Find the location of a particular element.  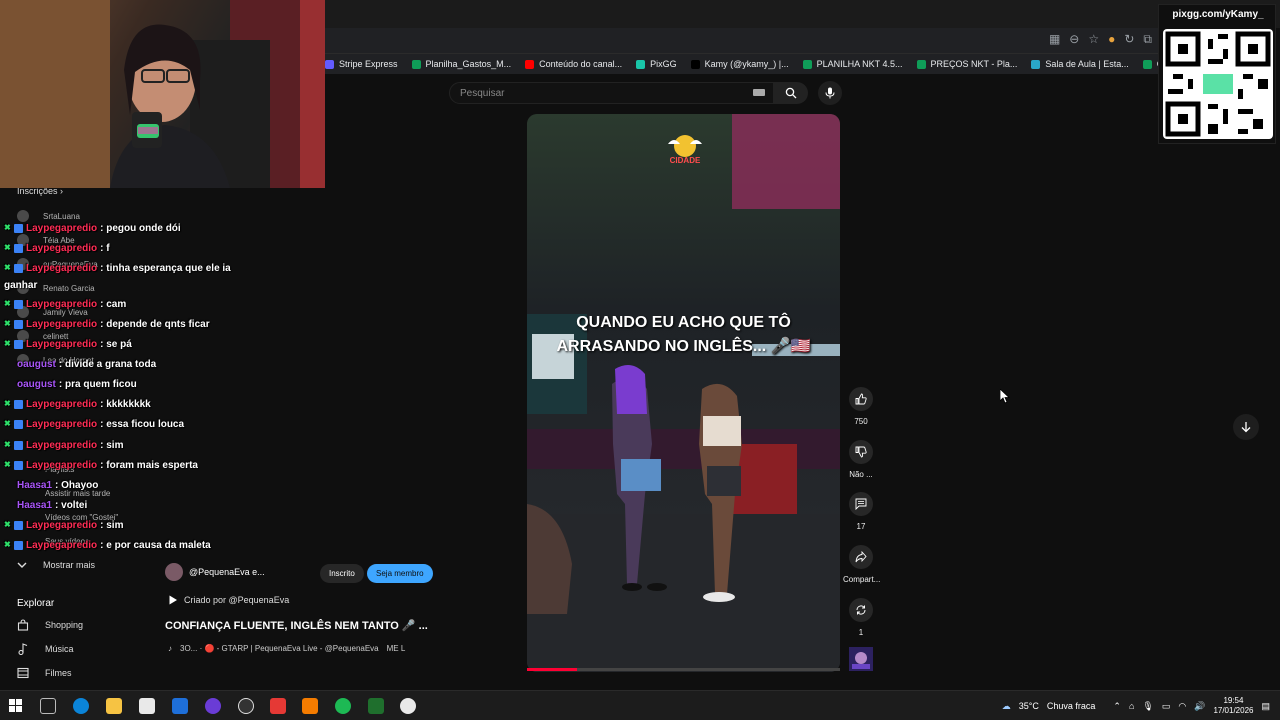

sidebar-item-shopping: Shopping is located at coordinates (50, 625).